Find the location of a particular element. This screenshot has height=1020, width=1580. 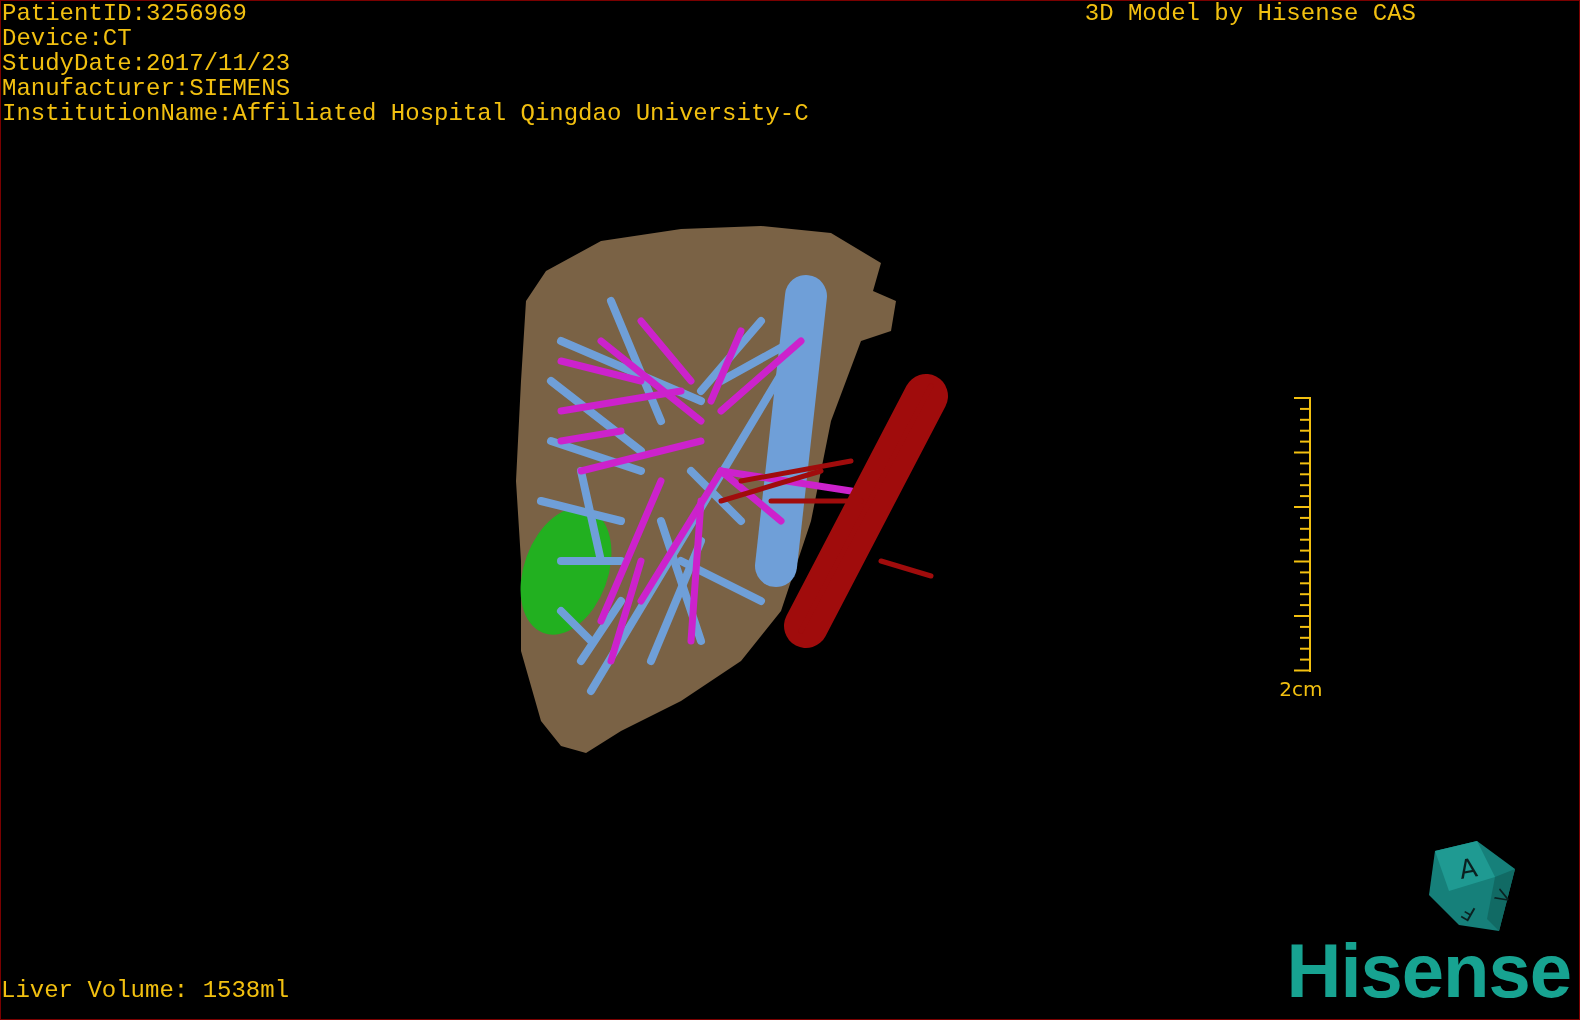

patient-info-text: Device:CT is located at coordinates (67, 38).